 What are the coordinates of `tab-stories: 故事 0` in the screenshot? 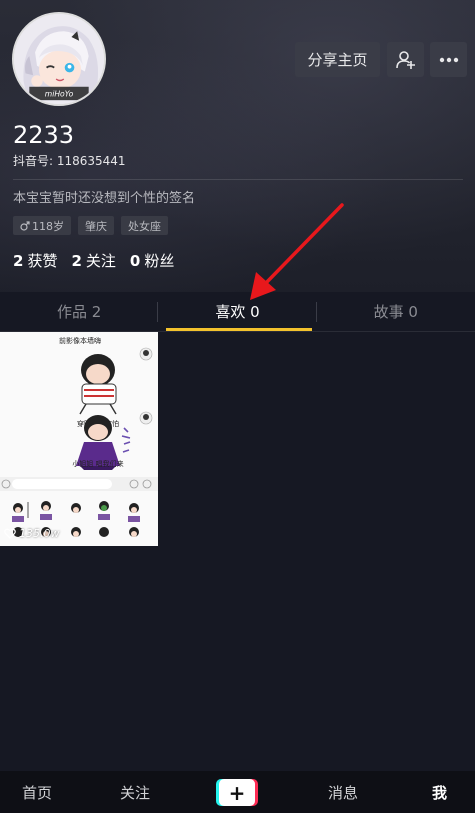 It's located at (396, 311).